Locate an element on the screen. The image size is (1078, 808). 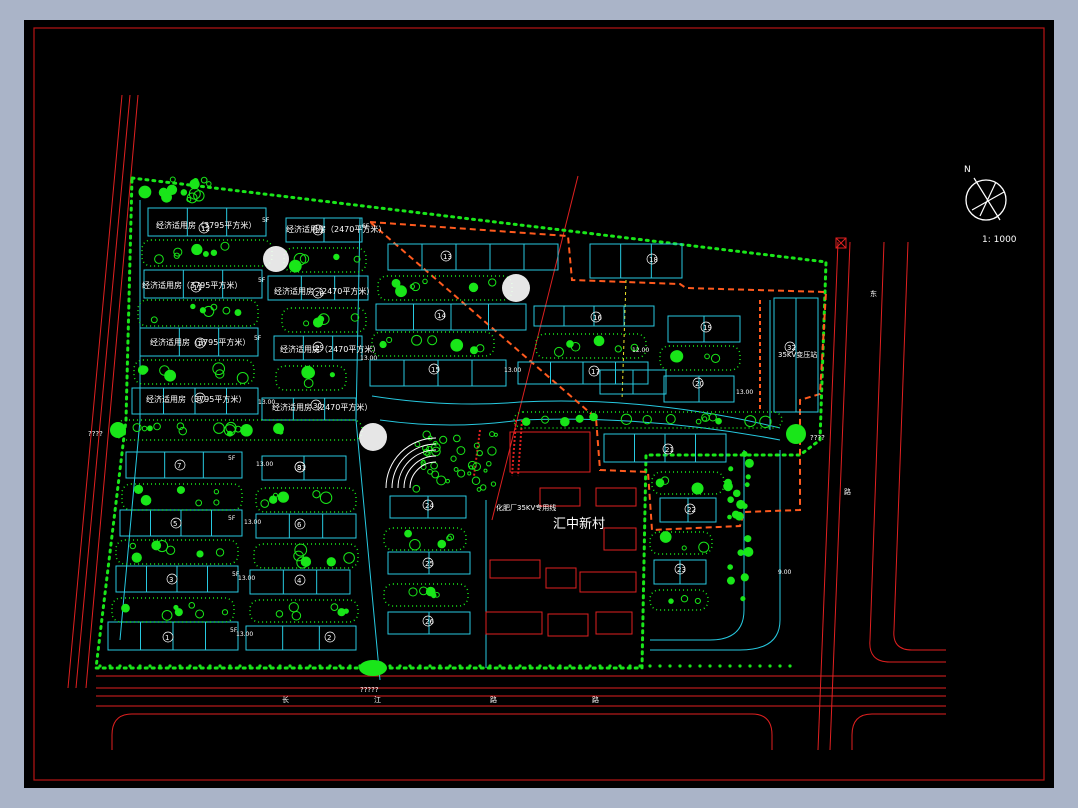
building-number: 5 is located at coordinates (175, 524).